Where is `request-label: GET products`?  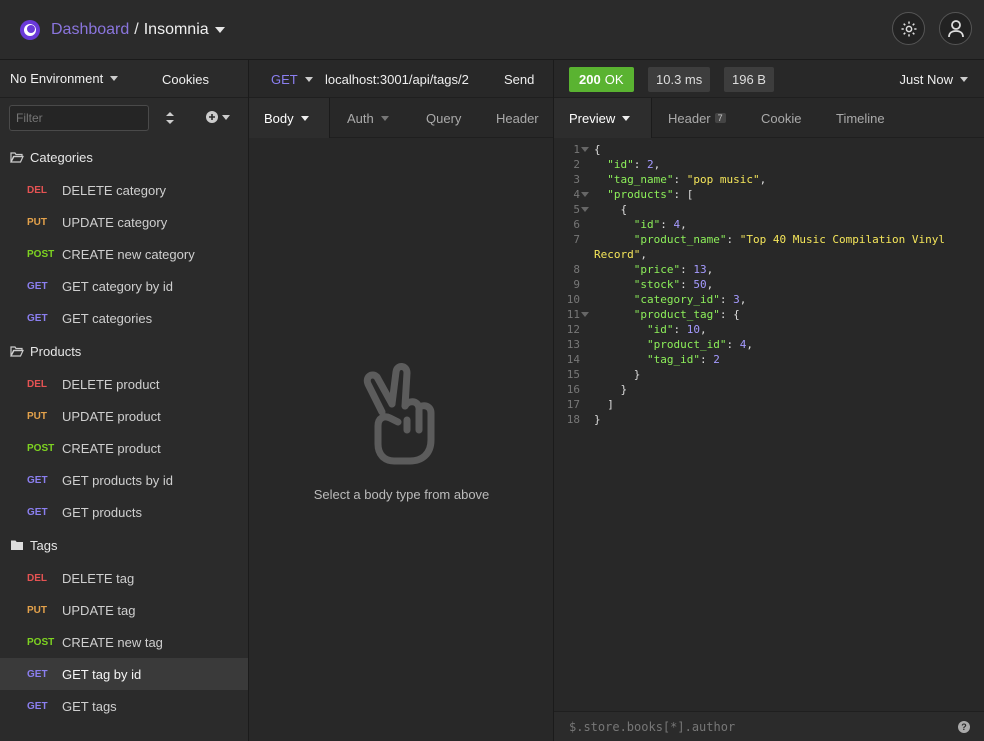 request-label: GET products is located at coordinates (102, 512).